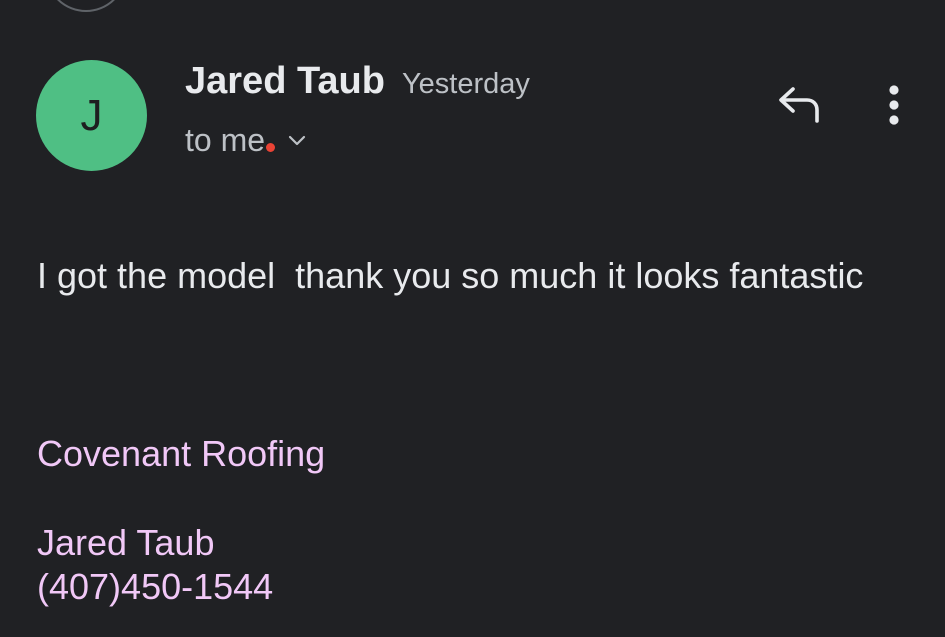  I want to click on more-options-button, so click(894, 107).